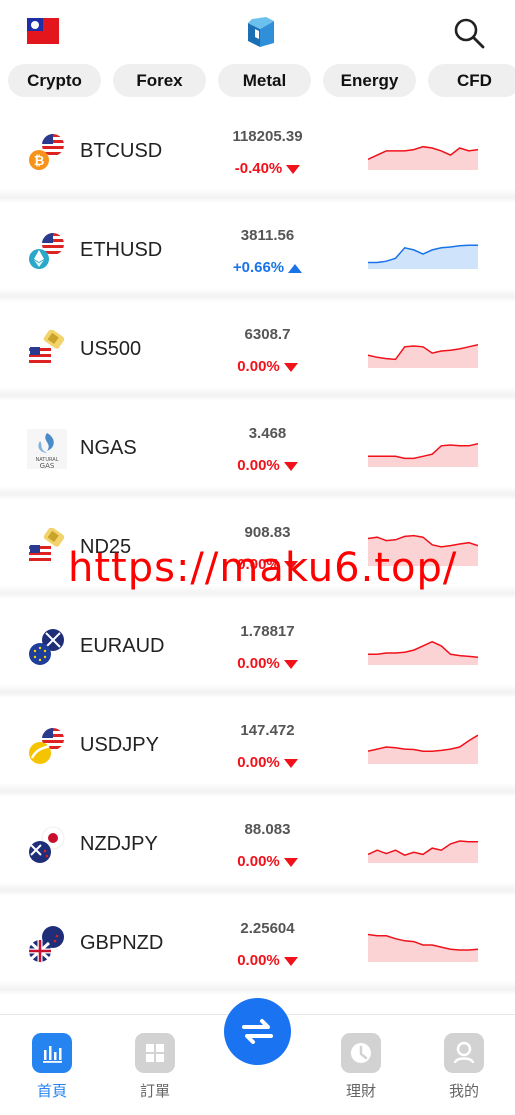  Describe the element at coordinates (54, 80) in the screenshot. I see `tab-crypto: Crypto` at that location.